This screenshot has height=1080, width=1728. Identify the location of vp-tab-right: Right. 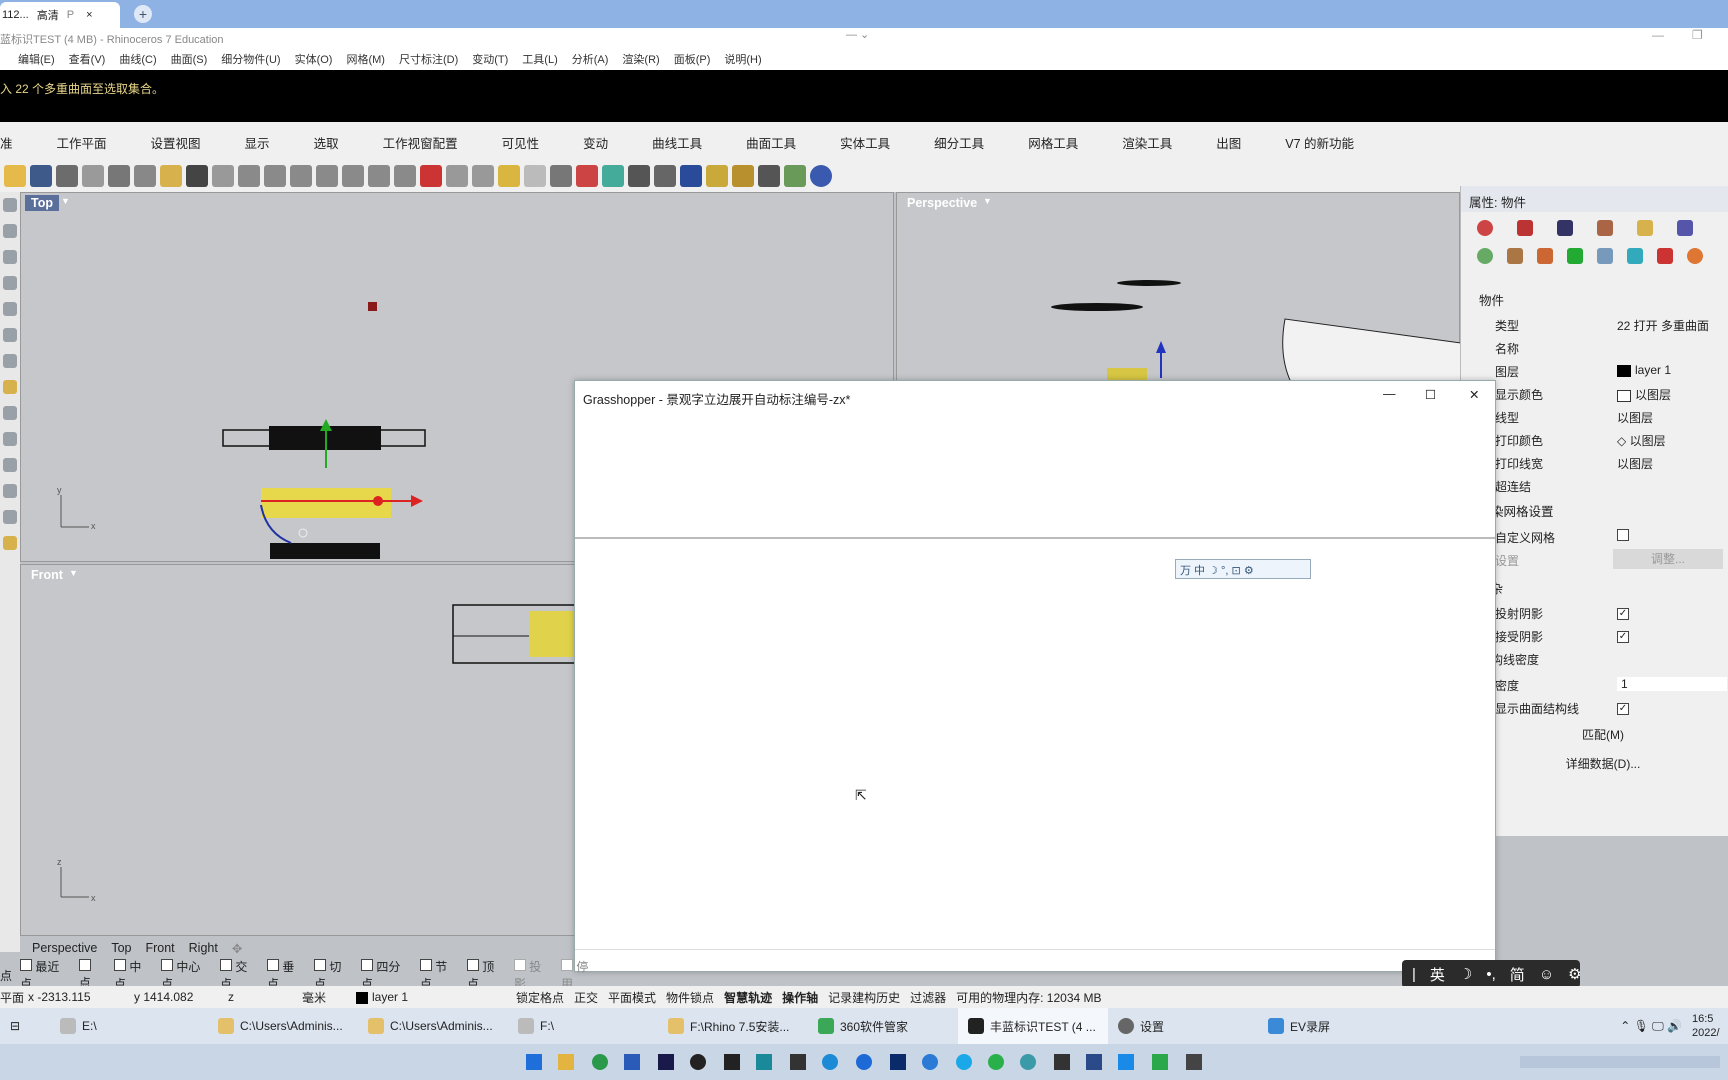
(203, 948).